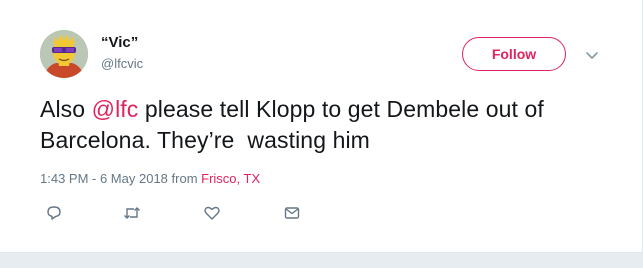 The height and width of the screenshot is (268, 643). What do you see at coordinates (115, 109) in the screenshot?
I see `mention-link: @lfc` at bounding box center [115, 109].